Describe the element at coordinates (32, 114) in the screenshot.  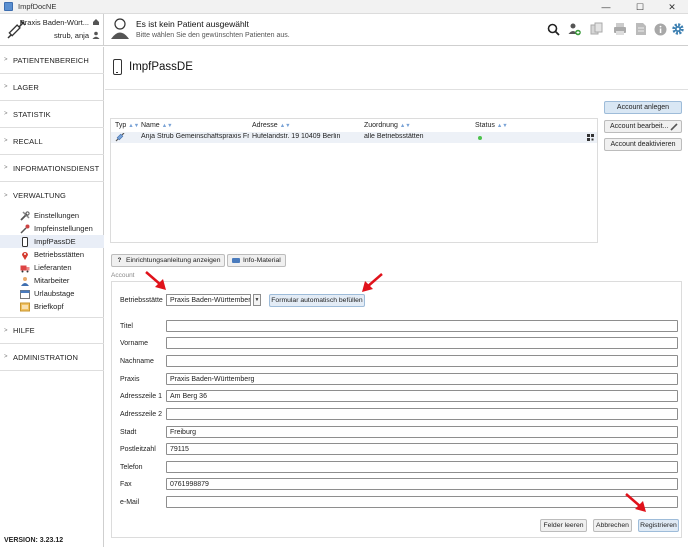
I see `sidebar-item-label: STATISTIK` at that location.